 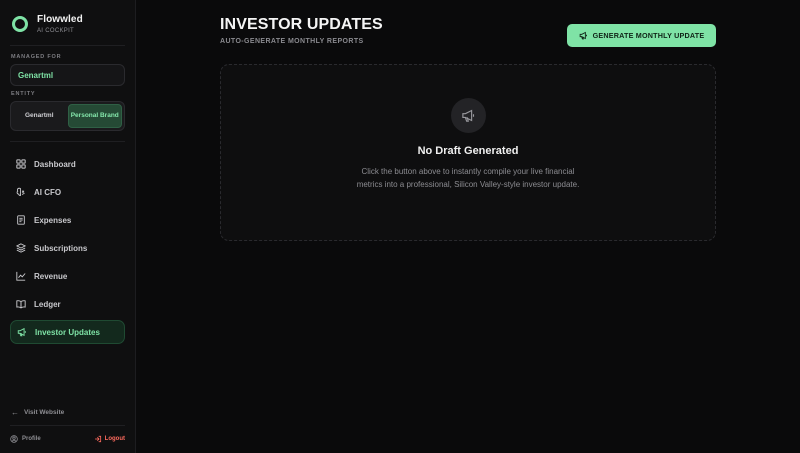 I want to click on generate-button-label: GENERATE MONTHLY UPDATE, so click(x=648, y=35).